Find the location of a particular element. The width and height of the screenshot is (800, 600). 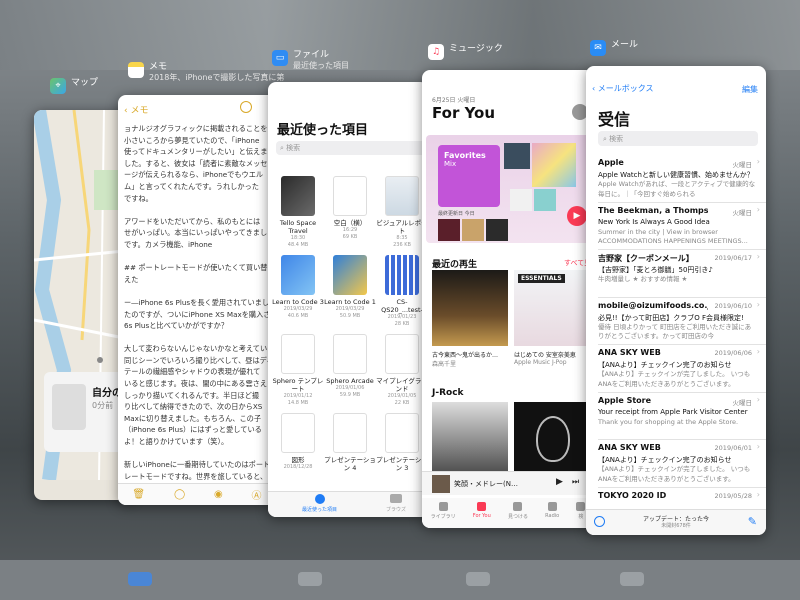

files-search-placeholder: 検索 is located at coordinates (293, 148).